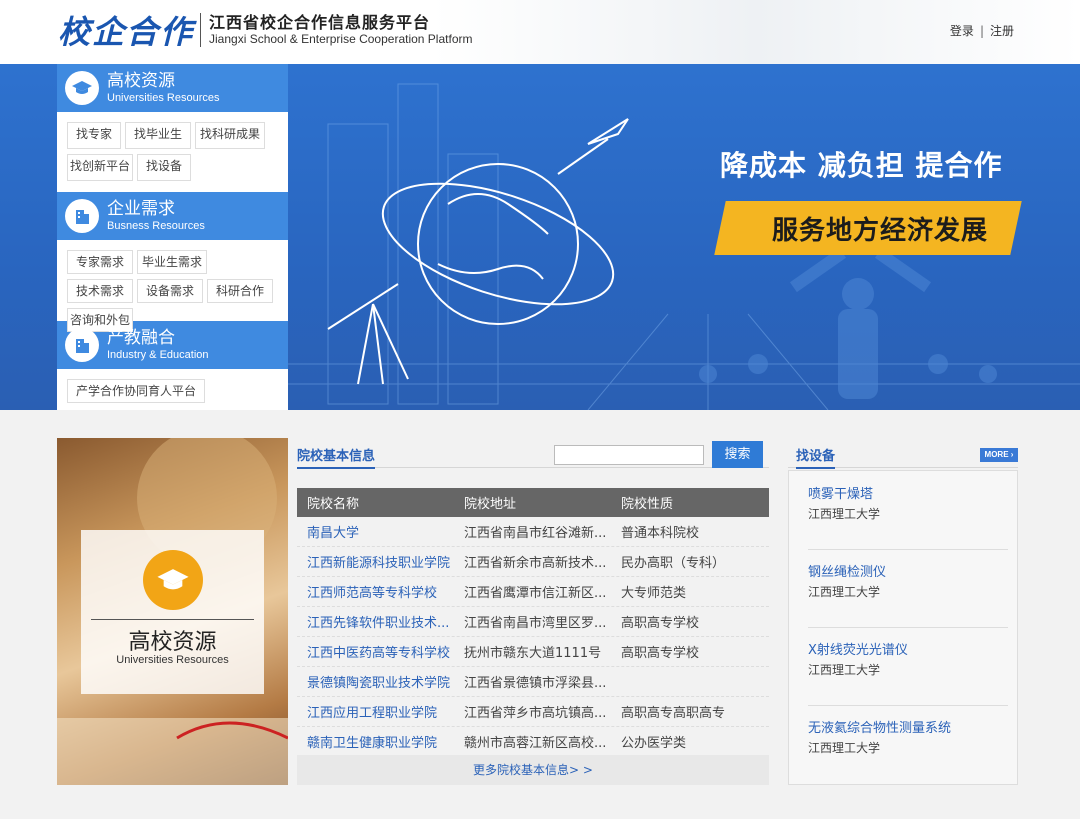 This screenshot has height=819, width=1080. Describe the element at coordinates (82, 88) in the screenshot. I see `graduation-cap-icon` at that location.